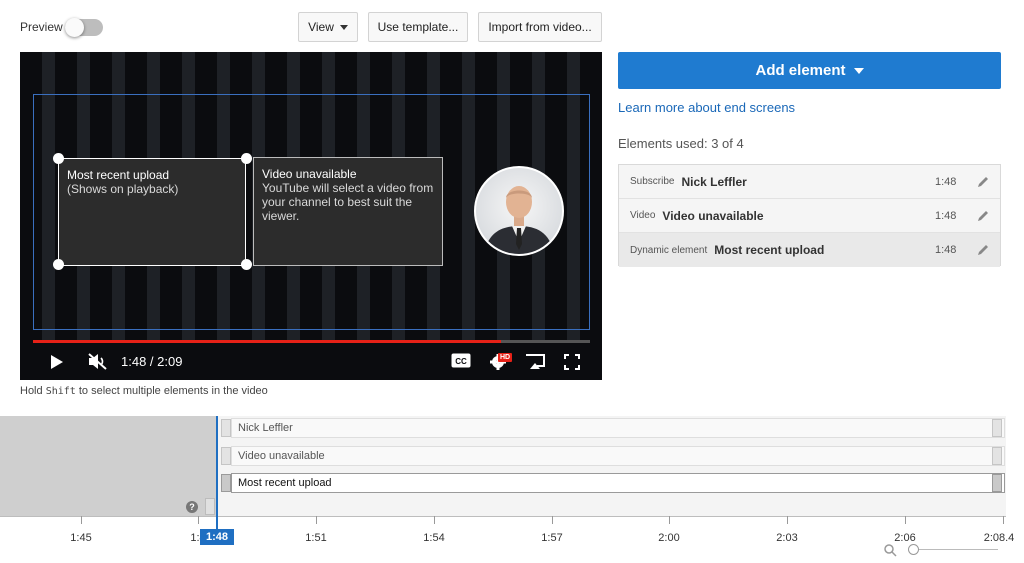 This screenshot has height=563, width=1024. I want to click on help-icon: ?, so click(192, 507).